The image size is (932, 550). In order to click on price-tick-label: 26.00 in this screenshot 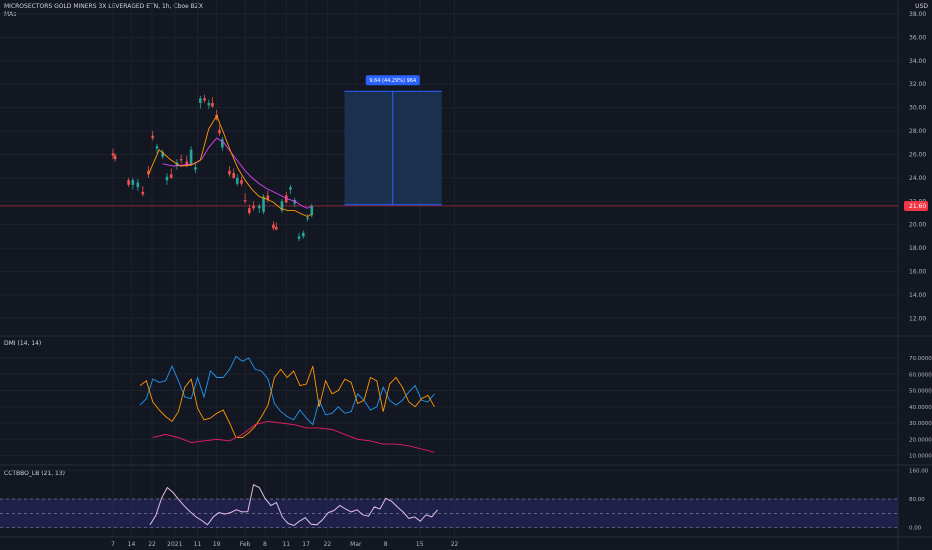, I will do `click(917, 154)`.